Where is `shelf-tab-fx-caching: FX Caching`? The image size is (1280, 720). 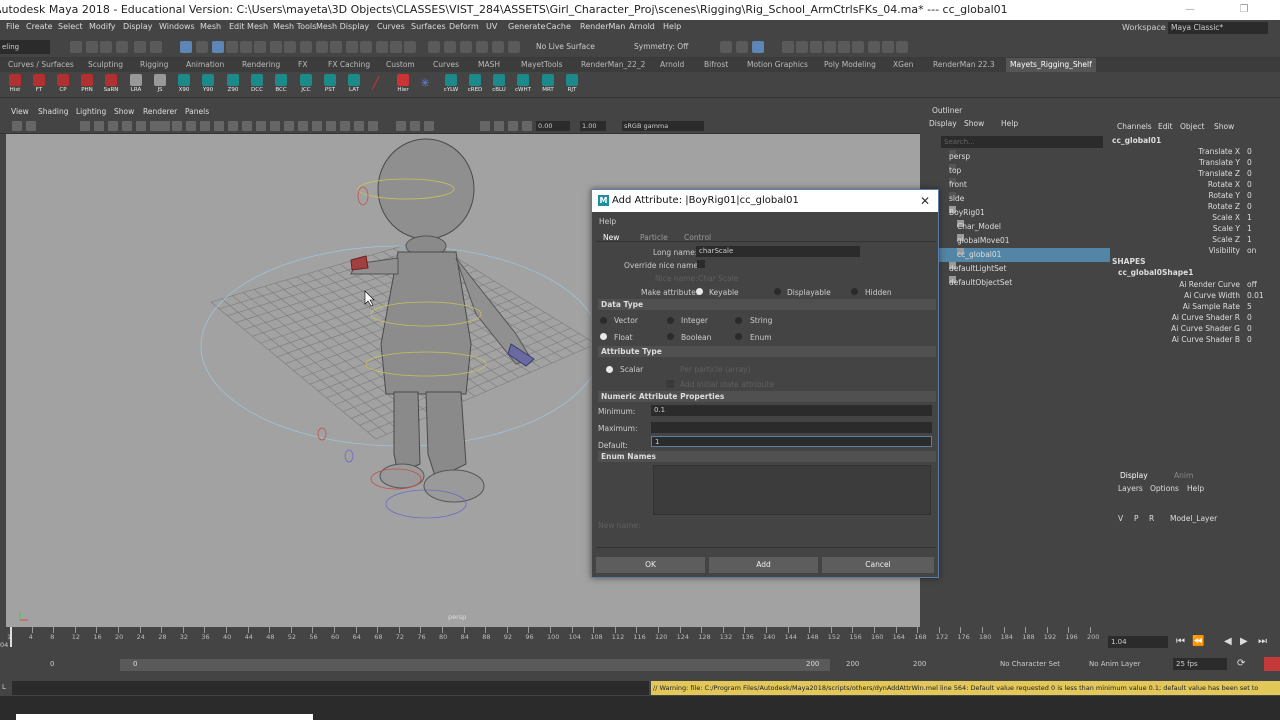 shelf-tab-fx-caching: FX Caching is located at coordinates (349, 64).